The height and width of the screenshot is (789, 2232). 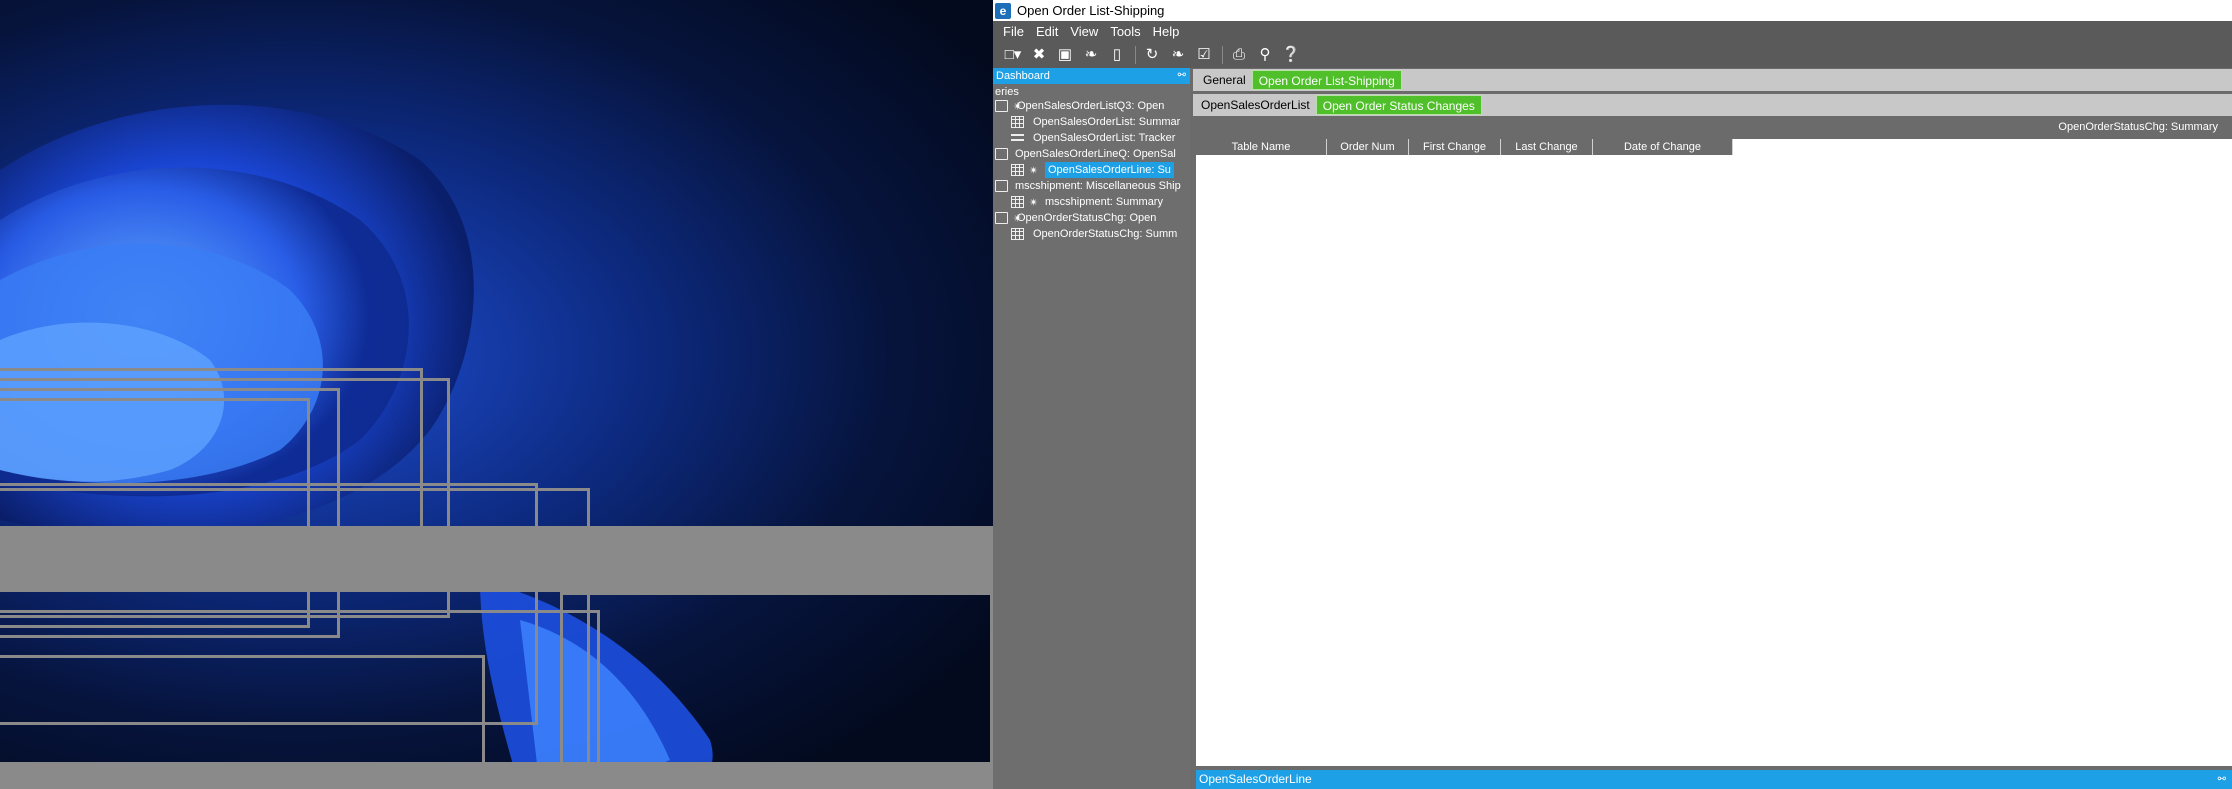 I want to click on menu-view: View, so click(x=1084, y=31).